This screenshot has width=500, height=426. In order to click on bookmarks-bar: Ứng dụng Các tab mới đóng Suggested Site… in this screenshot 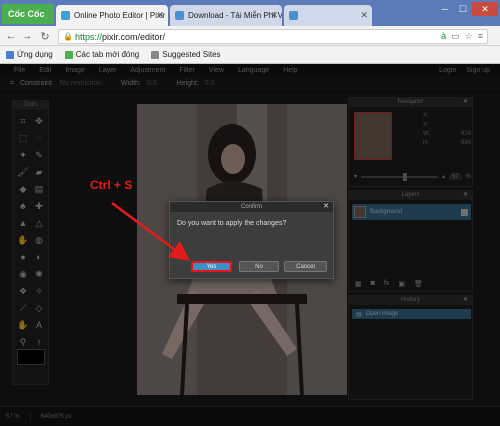, I will do `click(250, 55)`.